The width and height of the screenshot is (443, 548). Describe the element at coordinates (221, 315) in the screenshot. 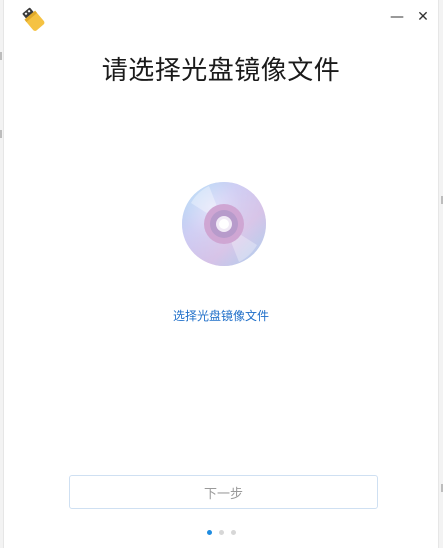

I see `select-image-link: 选择光盘镜像文件` at that location.